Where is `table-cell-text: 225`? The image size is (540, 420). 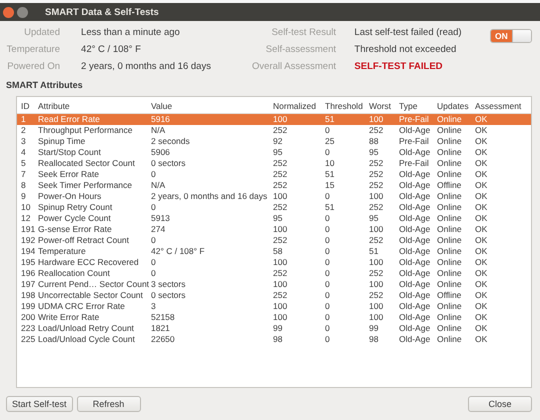
table-cell-text: 225 is located at coordinates (28, 339).